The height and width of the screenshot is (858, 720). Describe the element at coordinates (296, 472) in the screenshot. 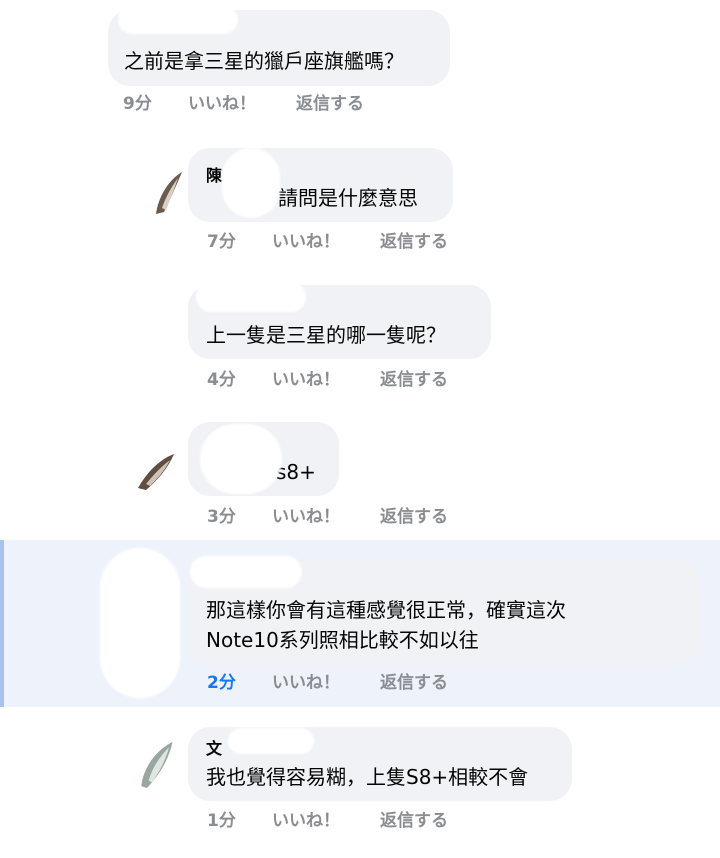

I see `comment-text: s8+` at that location.